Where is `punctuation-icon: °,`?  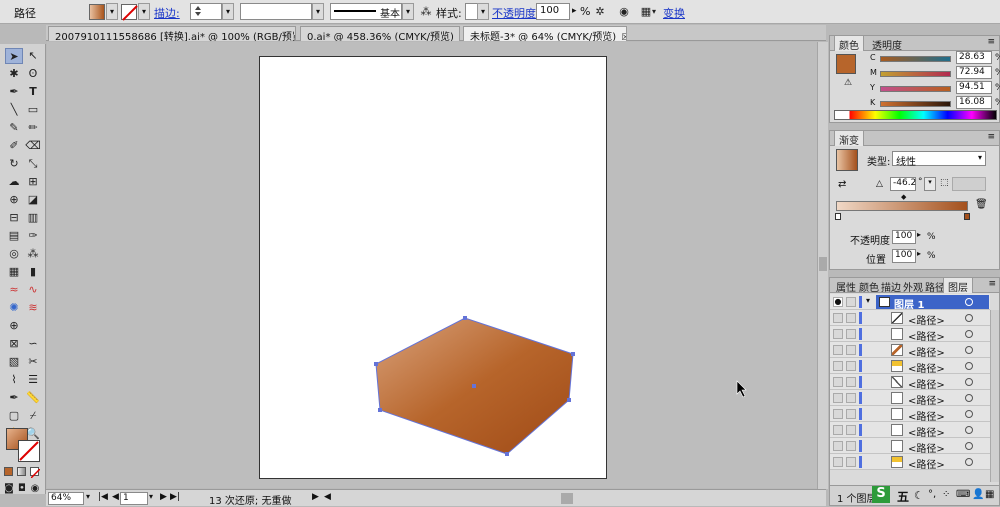 punctuation-icon: °, is located at coordinates (932, 494).